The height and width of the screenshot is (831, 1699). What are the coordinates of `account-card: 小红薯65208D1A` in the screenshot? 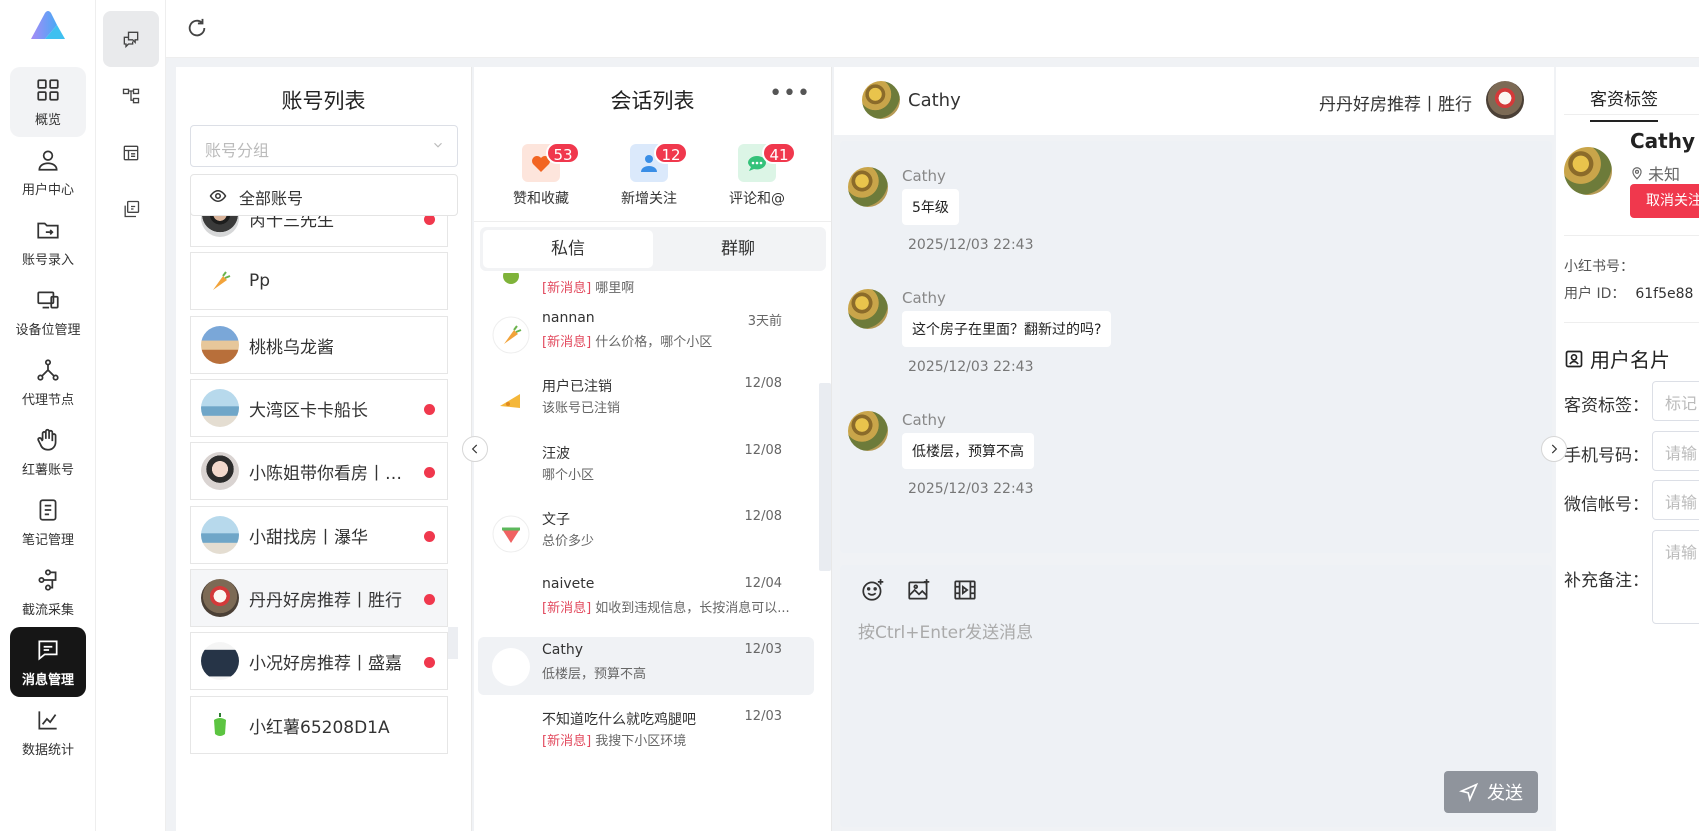 It's located at (319, 725).